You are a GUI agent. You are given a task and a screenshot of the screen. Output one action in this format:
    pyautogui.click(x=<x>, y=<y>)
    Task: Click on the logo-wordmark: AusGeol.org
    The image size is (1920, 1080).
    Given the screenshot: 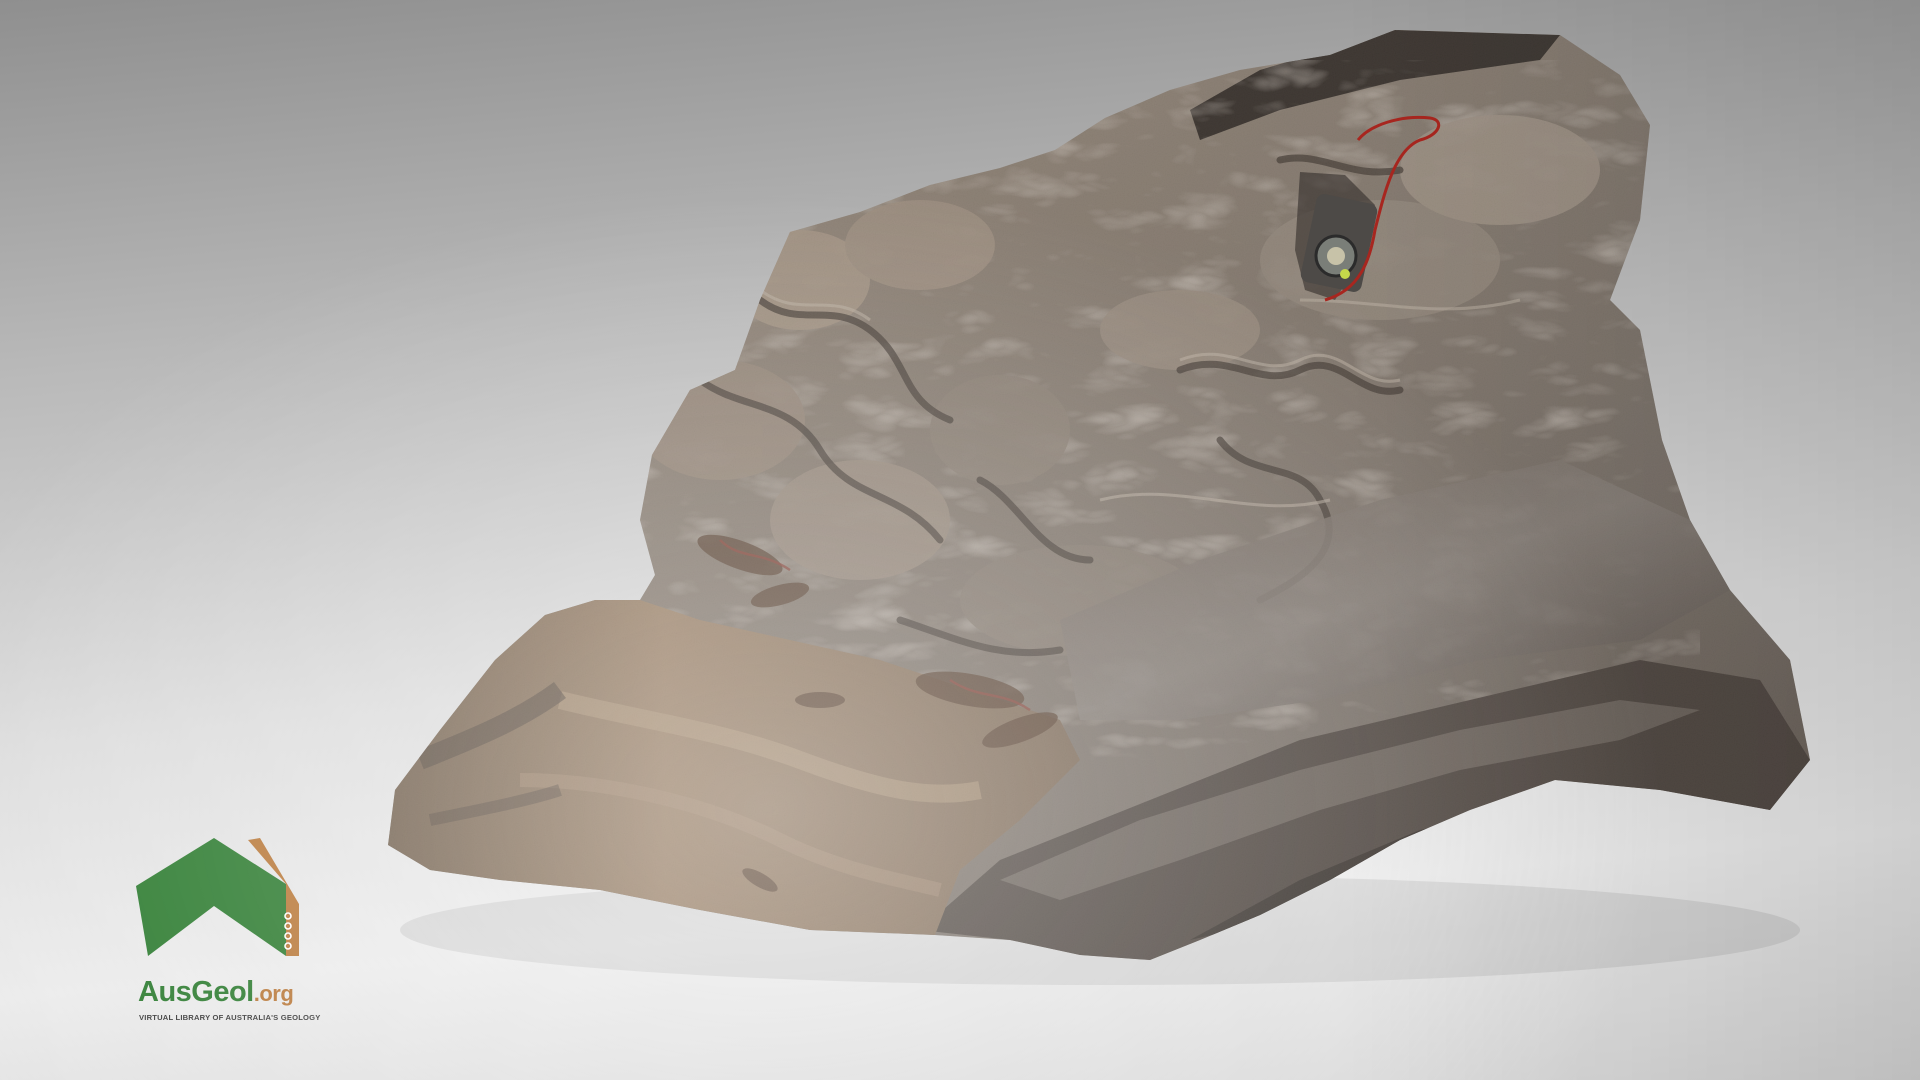 What is the action you would take?
    pyautogui.click(x=216, y=992)
    